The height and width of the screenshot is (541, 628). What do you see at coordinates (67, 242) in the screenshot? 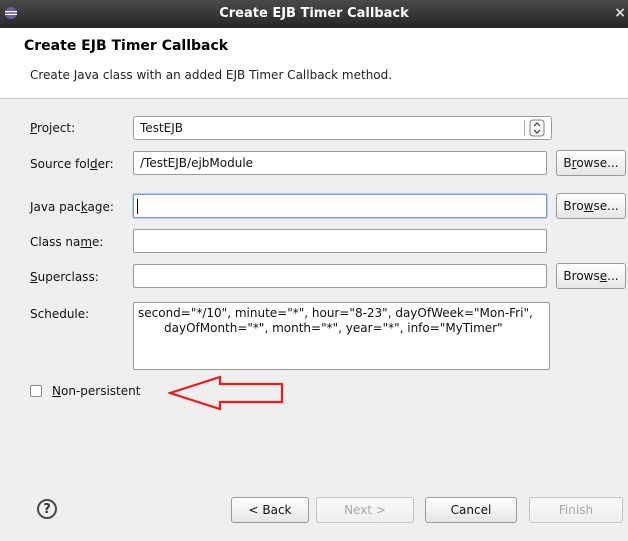
I see `class-name-label: Class name:` at bounding box center [67, 242].